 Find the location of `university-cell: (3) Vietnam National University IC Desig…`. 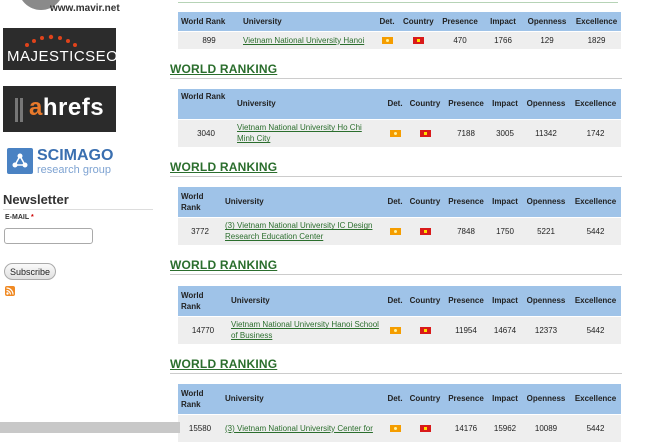

university-cell: (3) Vietnam National University IC Desig… is located at coordinates (303, 230).